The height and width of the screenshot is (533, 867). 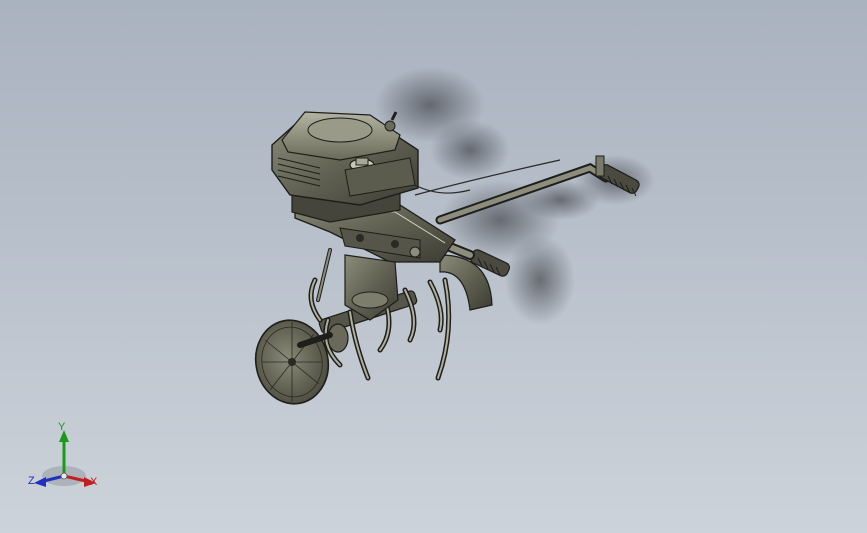 I want to click on axis-label-z: Z, so click(x=31, y=481).